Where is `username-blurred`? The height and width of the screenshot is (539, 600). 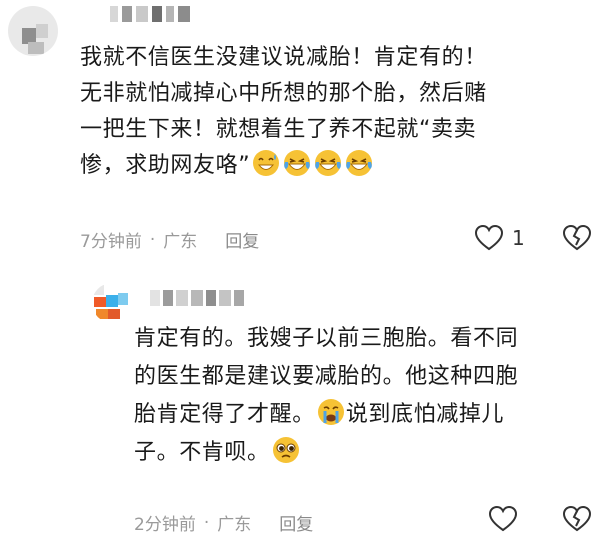 username-blurred is located at coordinates (215, 298).